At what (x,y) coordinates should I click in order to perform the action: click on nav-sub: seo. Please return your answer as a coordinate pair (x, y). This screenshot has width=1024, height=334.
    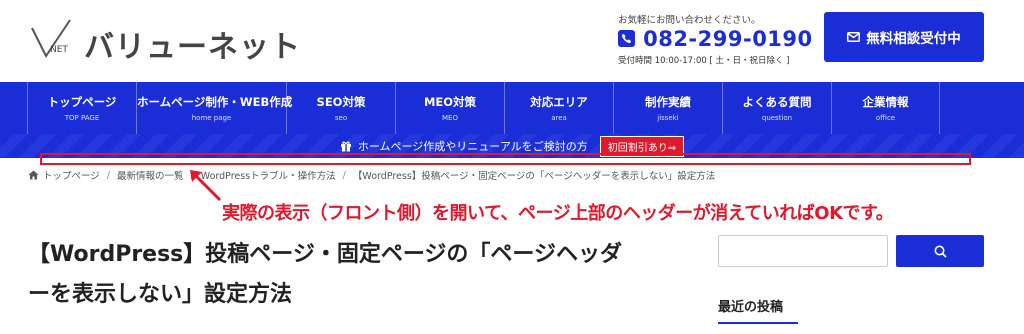
    Looking at the image, I should click on (341, 118).